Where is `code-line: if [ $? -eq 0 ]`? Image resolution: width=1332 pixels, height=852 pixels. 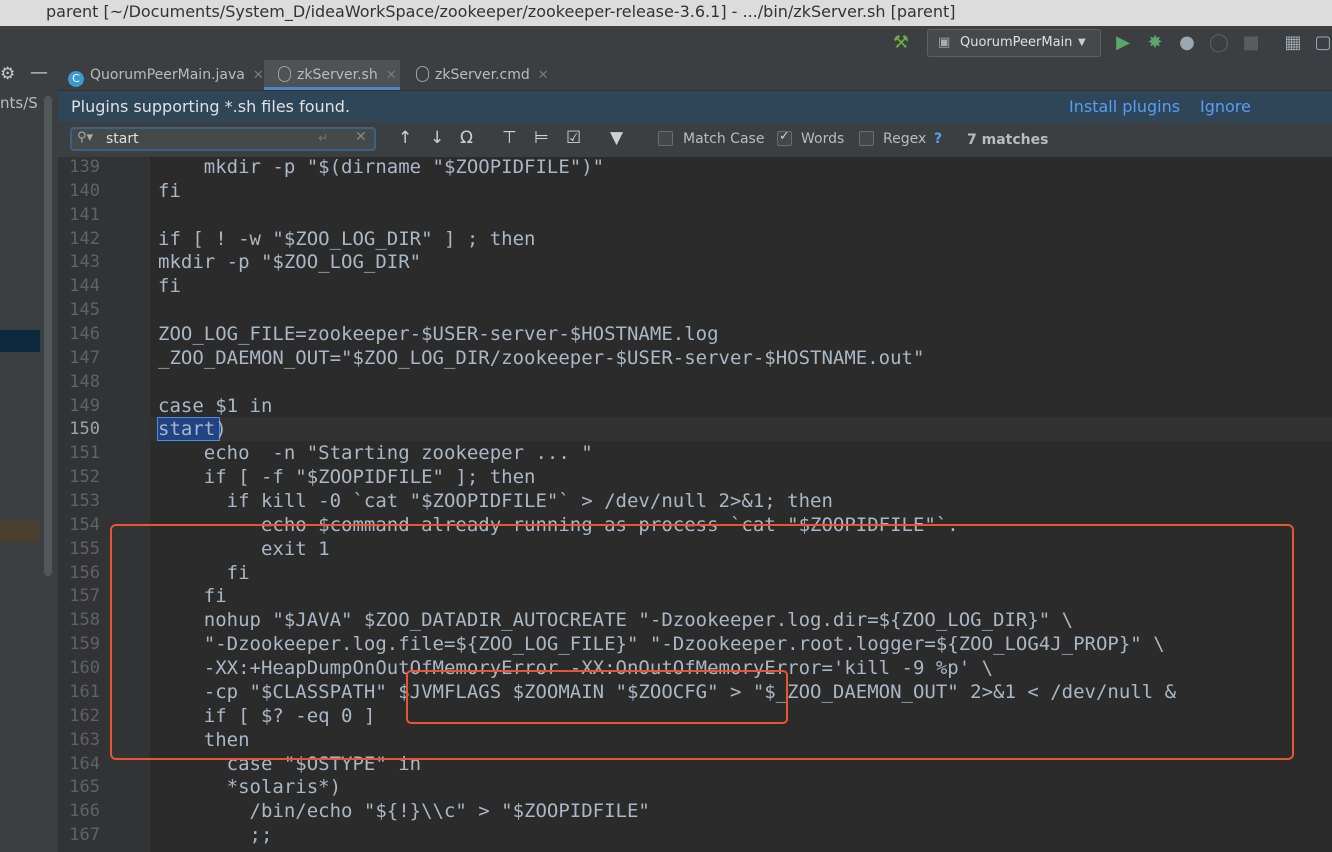
code-line: if [ $? -eq 0 ] is located at coordinates (267, 716).